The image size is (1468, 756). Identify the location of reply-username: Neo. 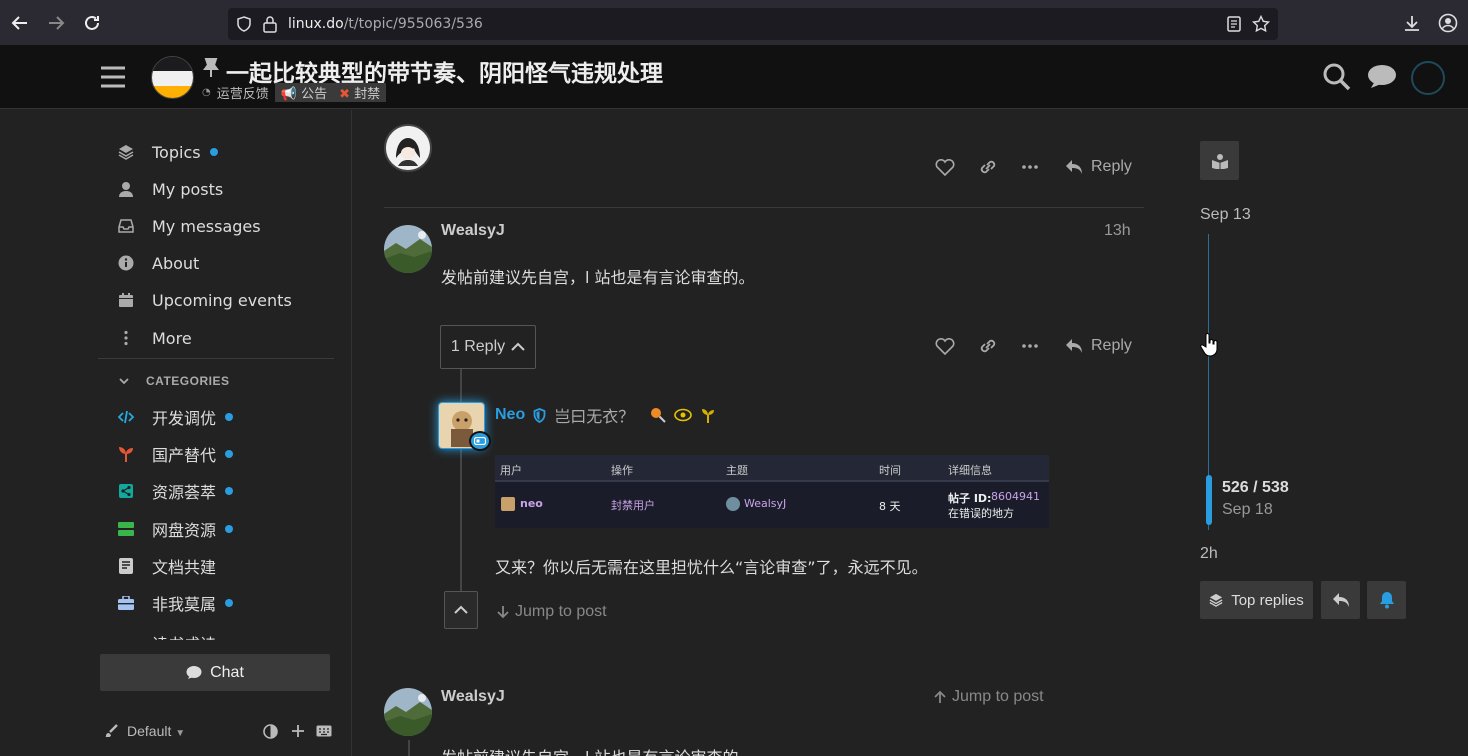
(510, 415).